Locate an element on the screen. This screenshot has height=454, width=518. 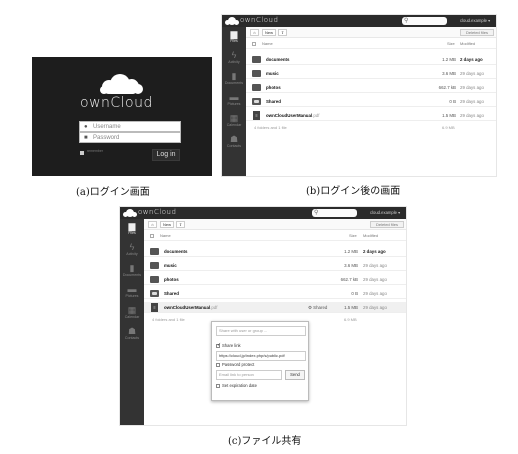
calendar-icon: ▦ is located at coordinates (132, 310).